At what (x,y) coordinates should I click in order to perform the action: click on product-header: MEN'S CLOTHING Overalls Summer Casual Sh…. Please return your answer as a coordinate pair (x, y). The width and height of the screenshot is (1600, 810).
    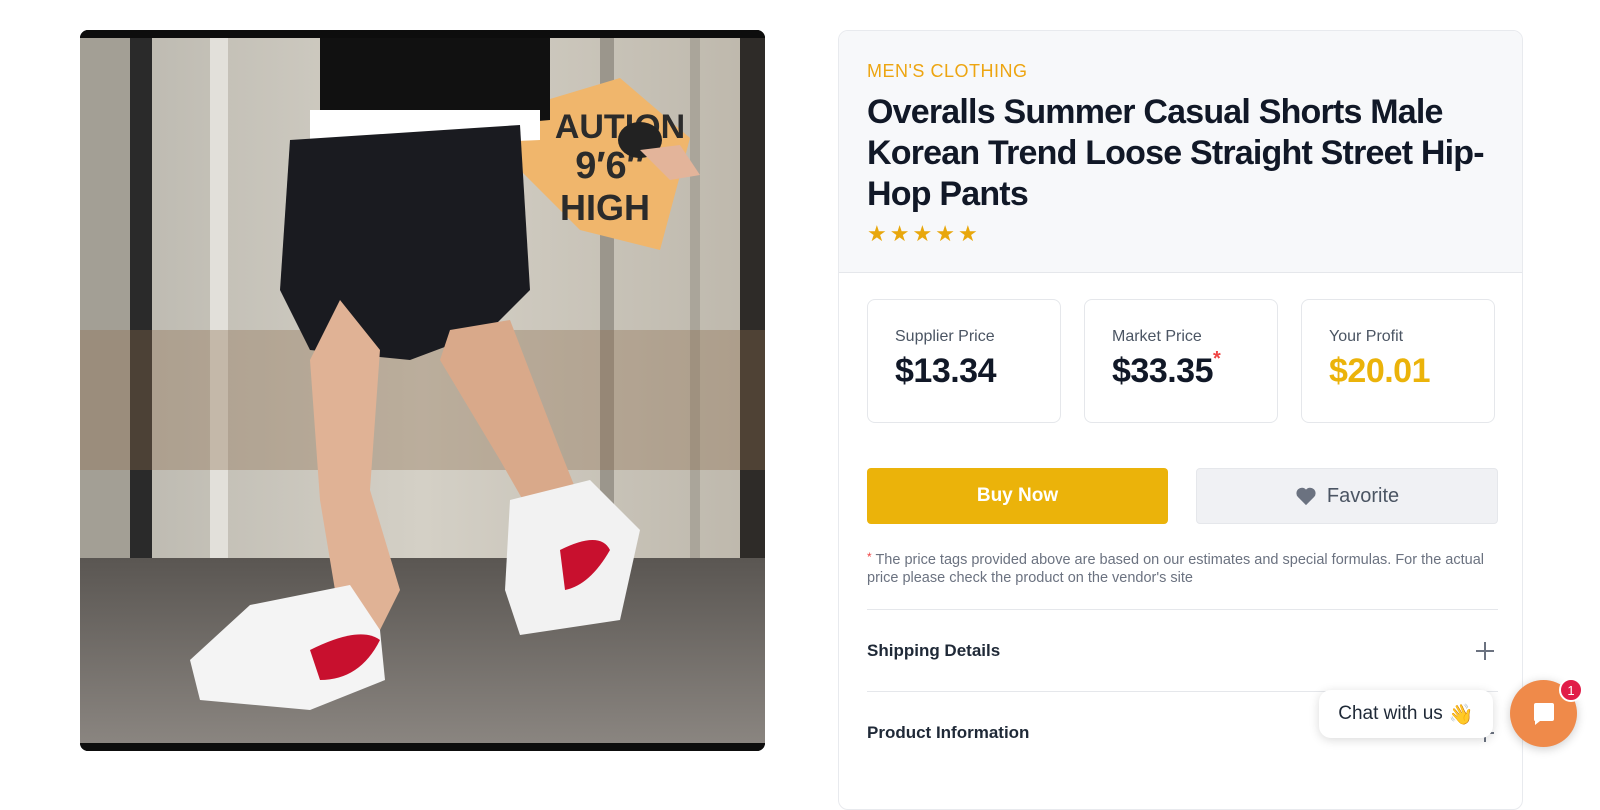
    Looking at the image, I should click on (1180, 152).